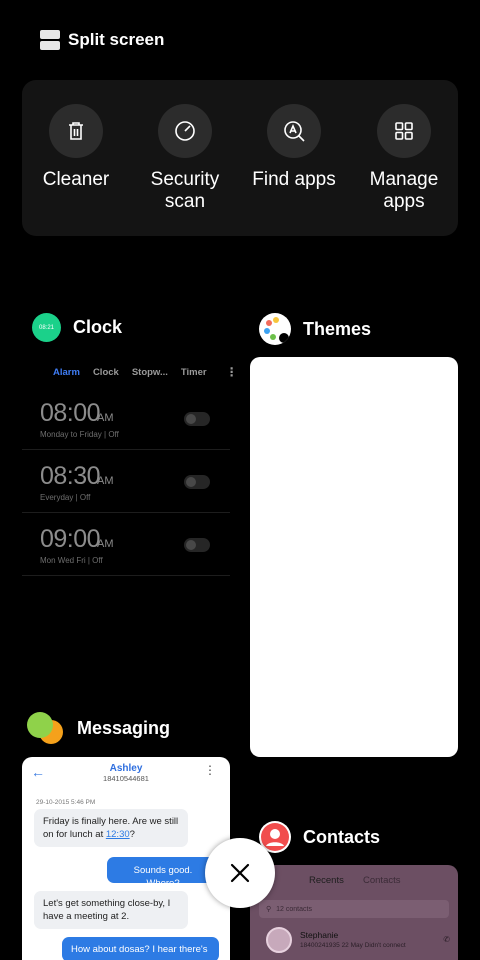 The image size is (480, 960). Describe the element at coordinates (319, 935) in the screenshot. I see `contact-name: Stephanie` at that location.